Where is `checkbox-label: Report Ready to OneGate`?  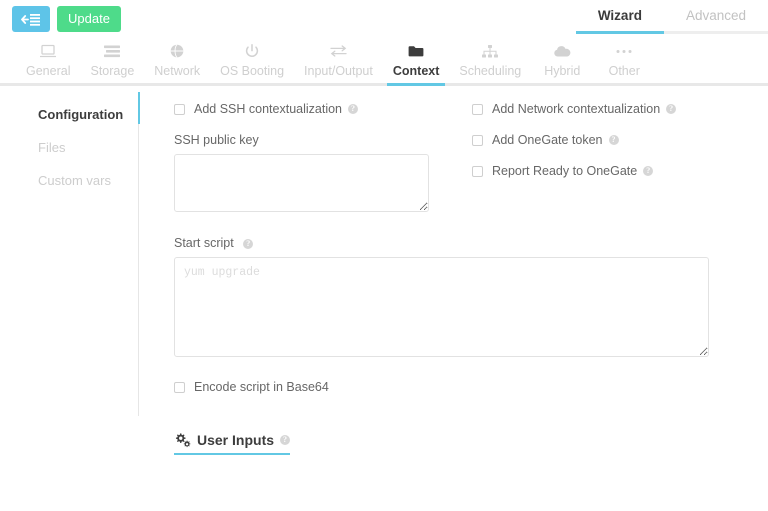
checkbox-label: Report Ready to OneGate is located at coordinates (565, 171).